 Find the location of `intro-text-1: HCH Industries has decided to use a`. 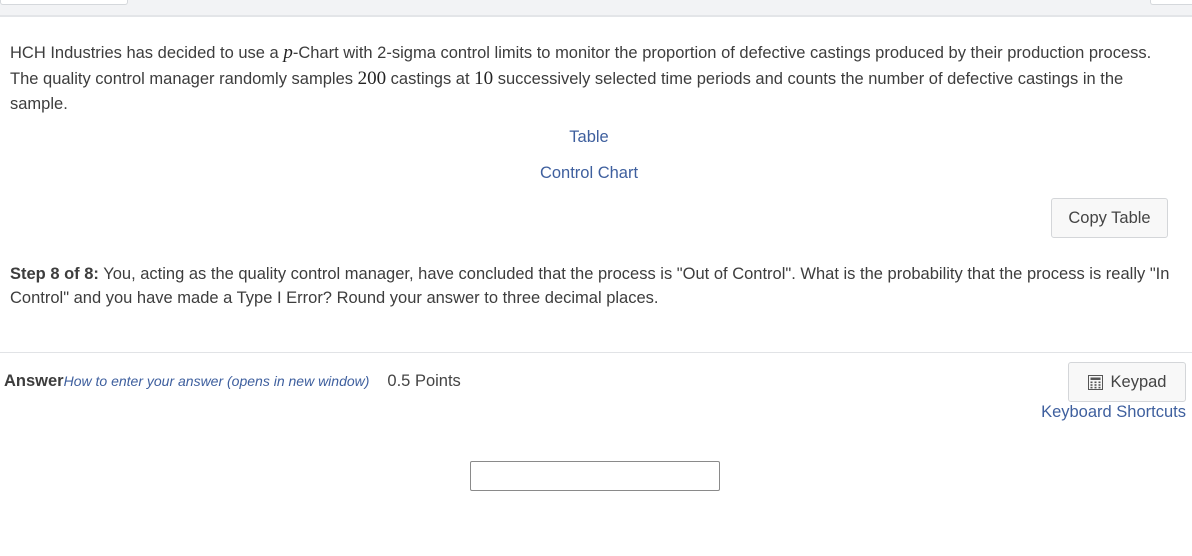

intro-text-1: HCH Industries has decided to use a is located at coordinates (147, 53).